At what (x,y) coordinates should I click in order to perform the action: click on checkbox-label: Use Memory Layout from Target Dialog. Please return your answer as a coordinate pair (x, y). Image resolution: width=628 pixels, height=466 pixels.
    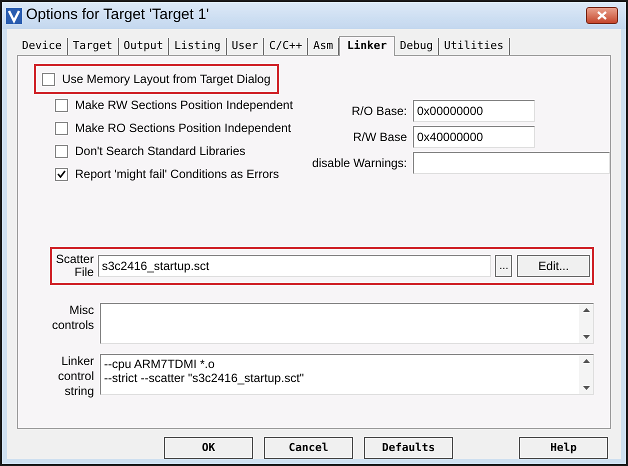
    Looking at the image, I should click on (166, 79).